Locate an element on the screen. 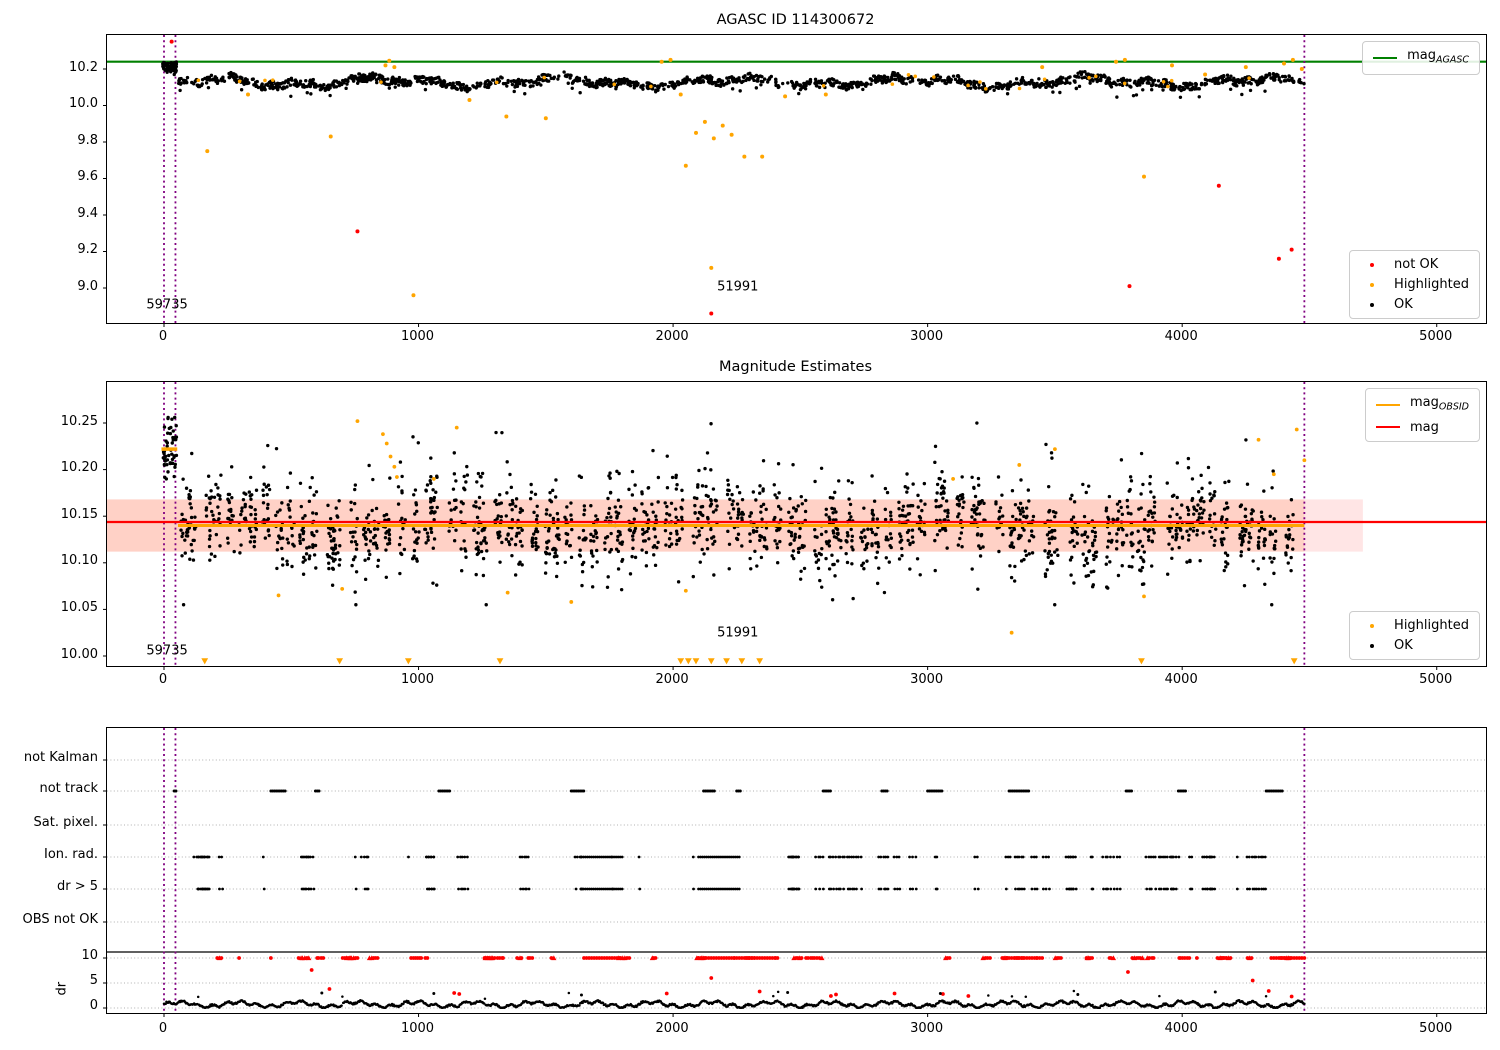 The height and width of the screenshot is (1050, 1500). tick-label: Sat. pixel. is located at coordinates (65, 822).